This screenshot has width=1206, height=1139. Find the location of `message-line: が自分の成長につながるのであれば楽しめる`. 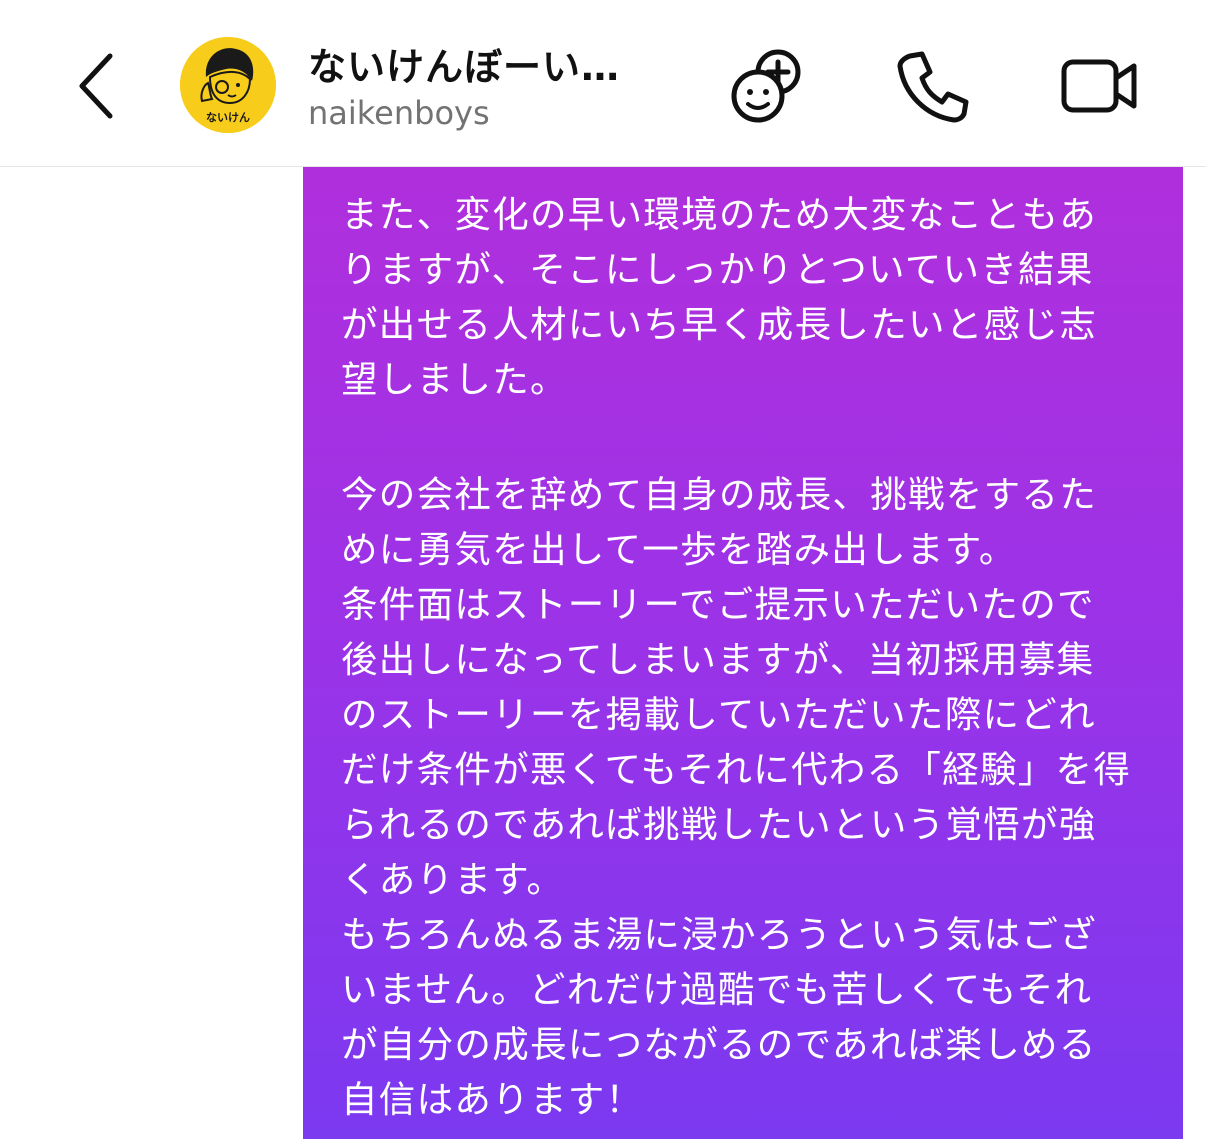

message-line: が自分の成長につながるのであれば楽しめる is located at coordinates (719, 1044).